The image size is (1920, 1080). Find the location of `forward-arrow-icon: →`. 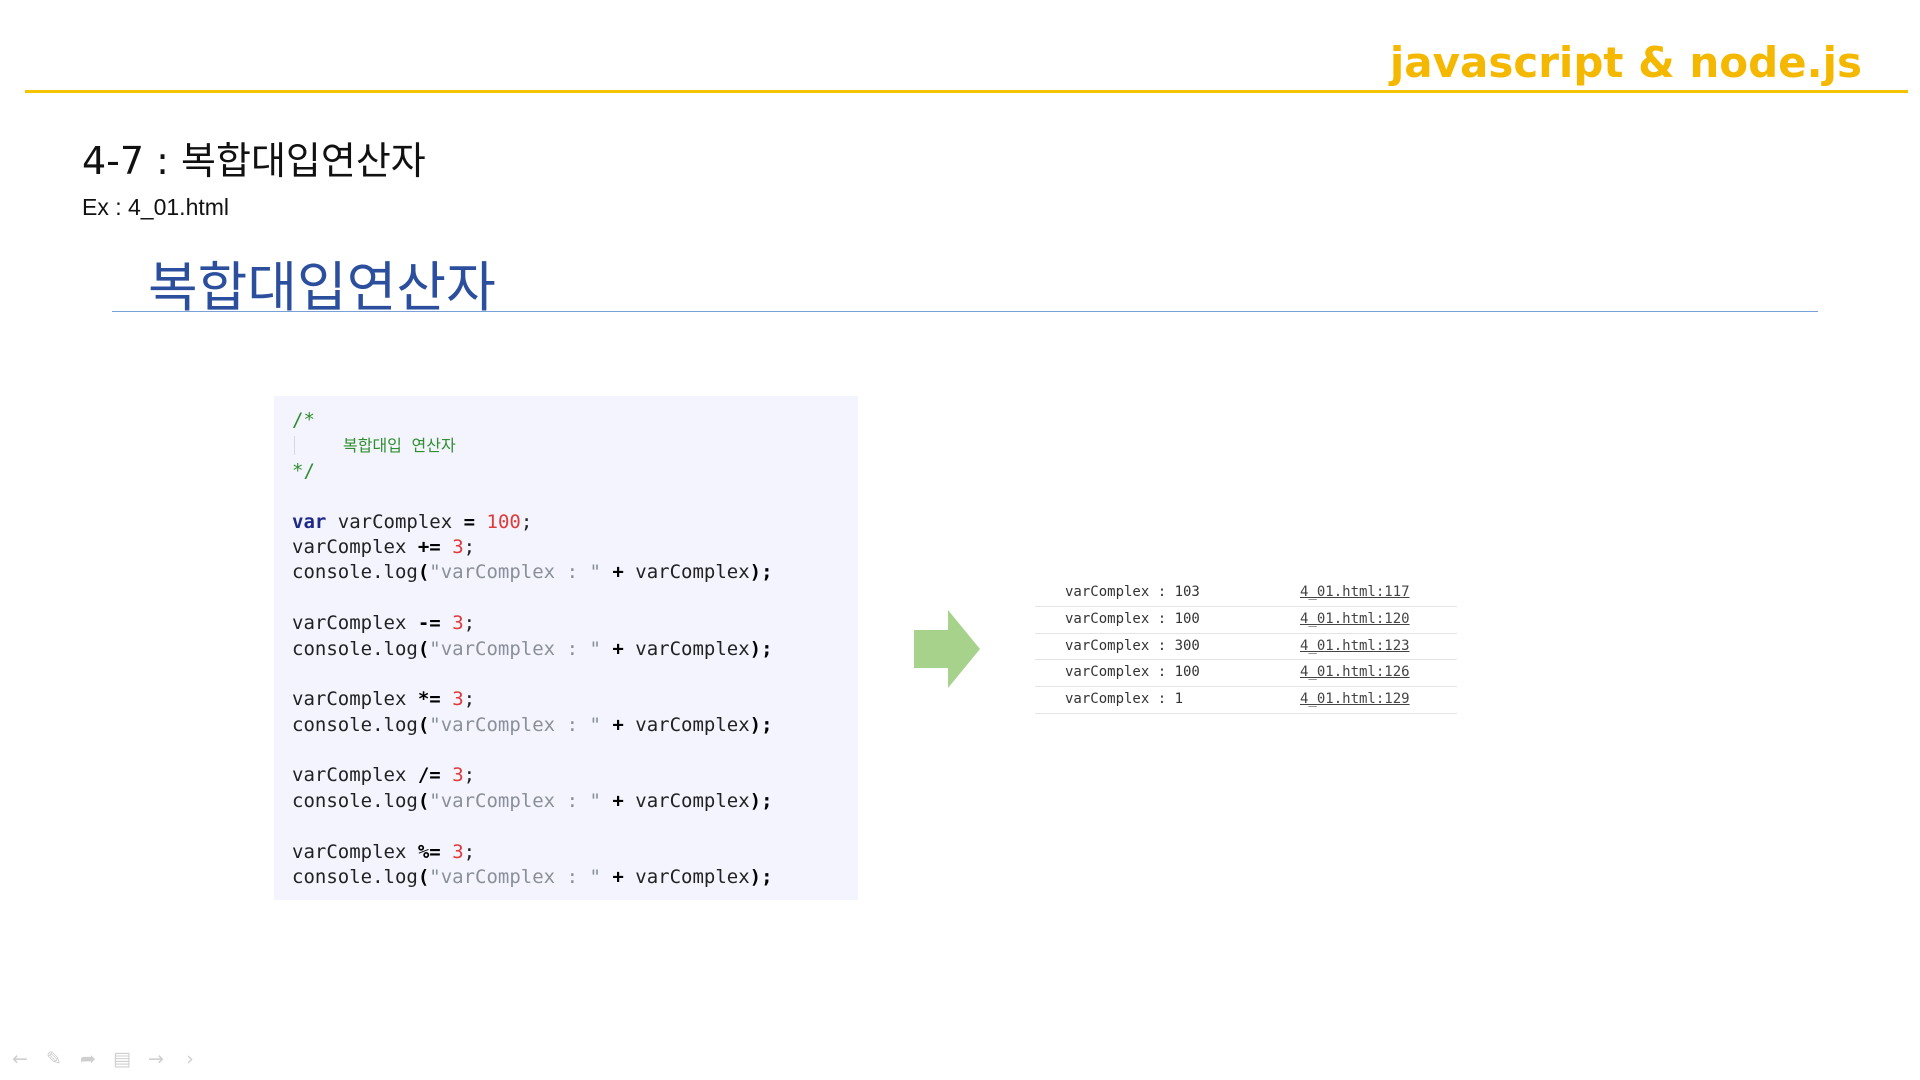

forward-arrow-icon: → is located at coordinates (156, 1059).